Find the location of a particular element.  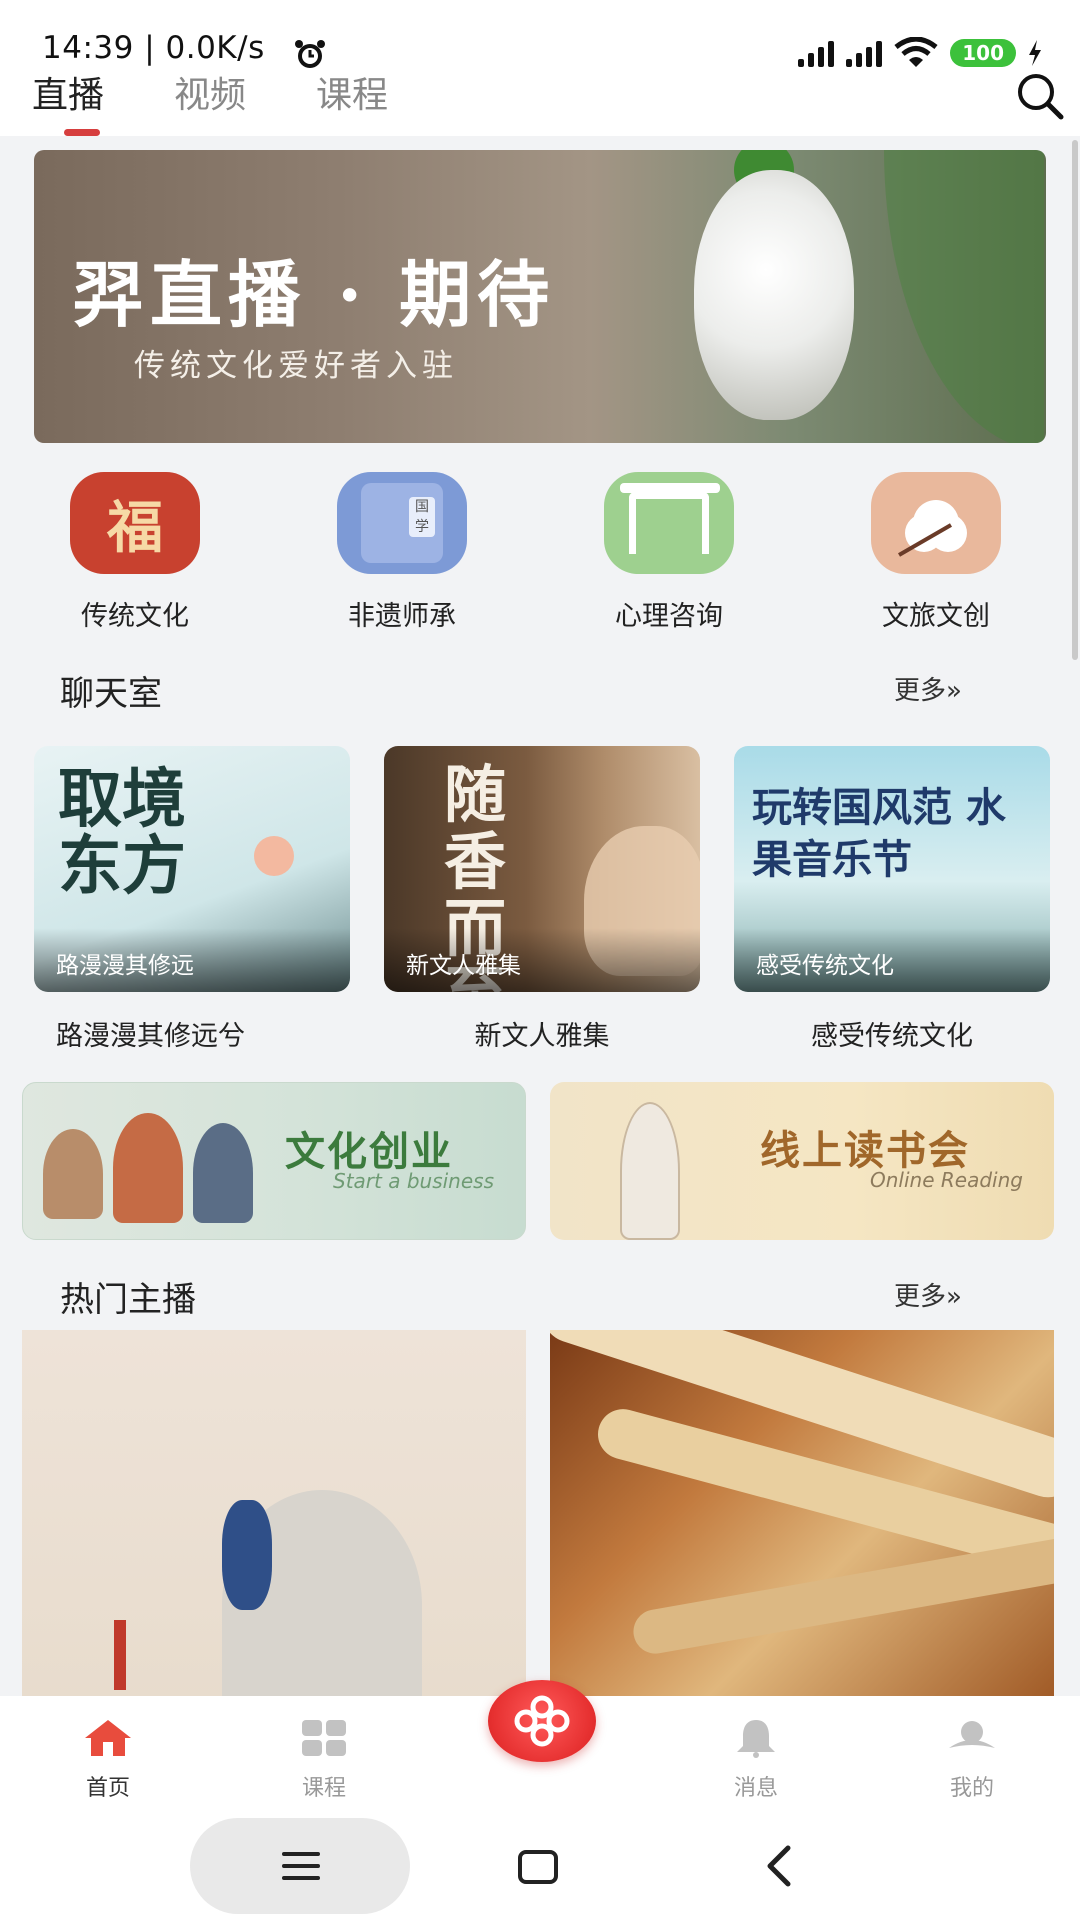

chat-card-title-3: 感受传统文化 is located at coordinates (892, 1033).